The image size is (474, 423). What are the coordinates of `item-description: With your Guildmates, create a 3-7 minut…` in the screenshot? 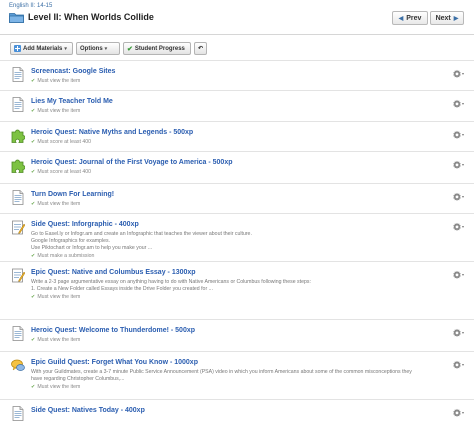 It's located at (221, 372).